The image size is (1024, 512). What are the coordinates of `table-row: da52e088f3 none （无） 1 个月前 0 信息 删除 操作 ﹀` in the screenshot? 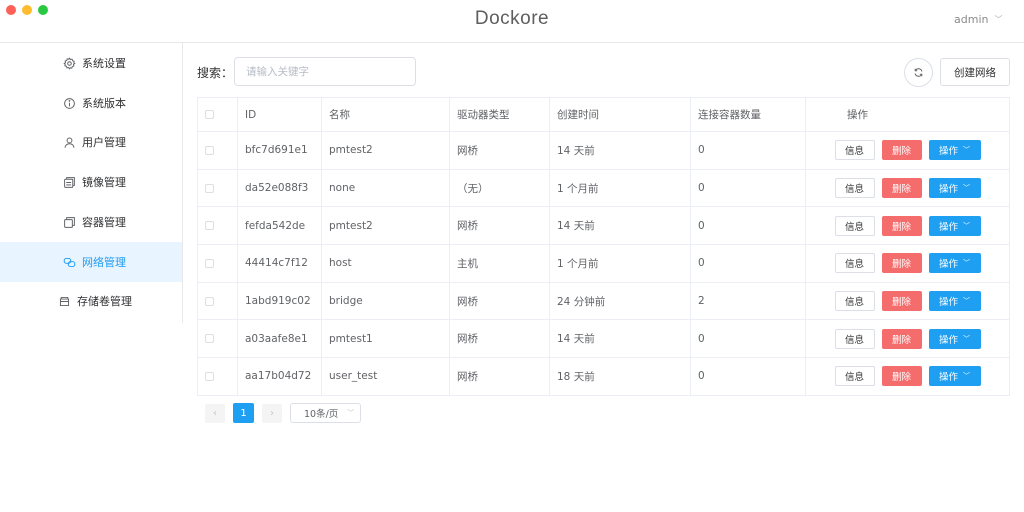 It's located at (603, 188).